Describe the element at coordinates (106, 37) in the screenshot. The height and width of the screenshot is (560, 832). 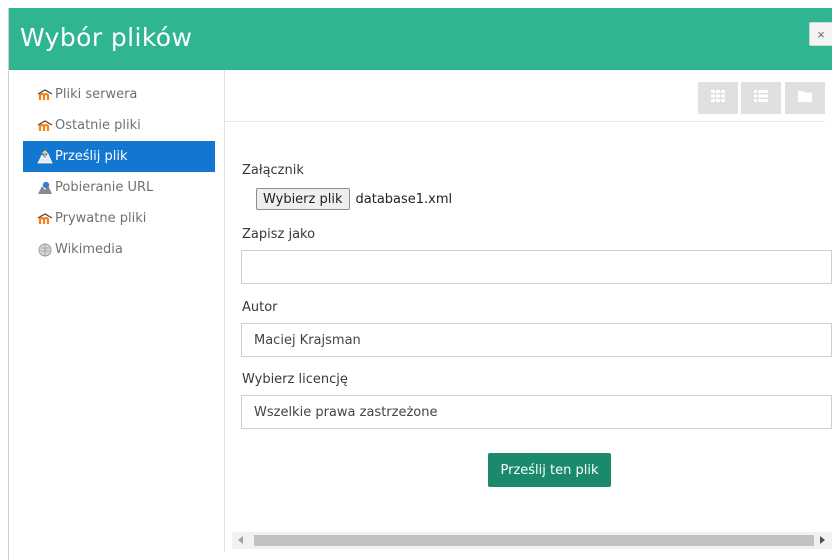
I see `dialog-title: Wybór plików` at that location.